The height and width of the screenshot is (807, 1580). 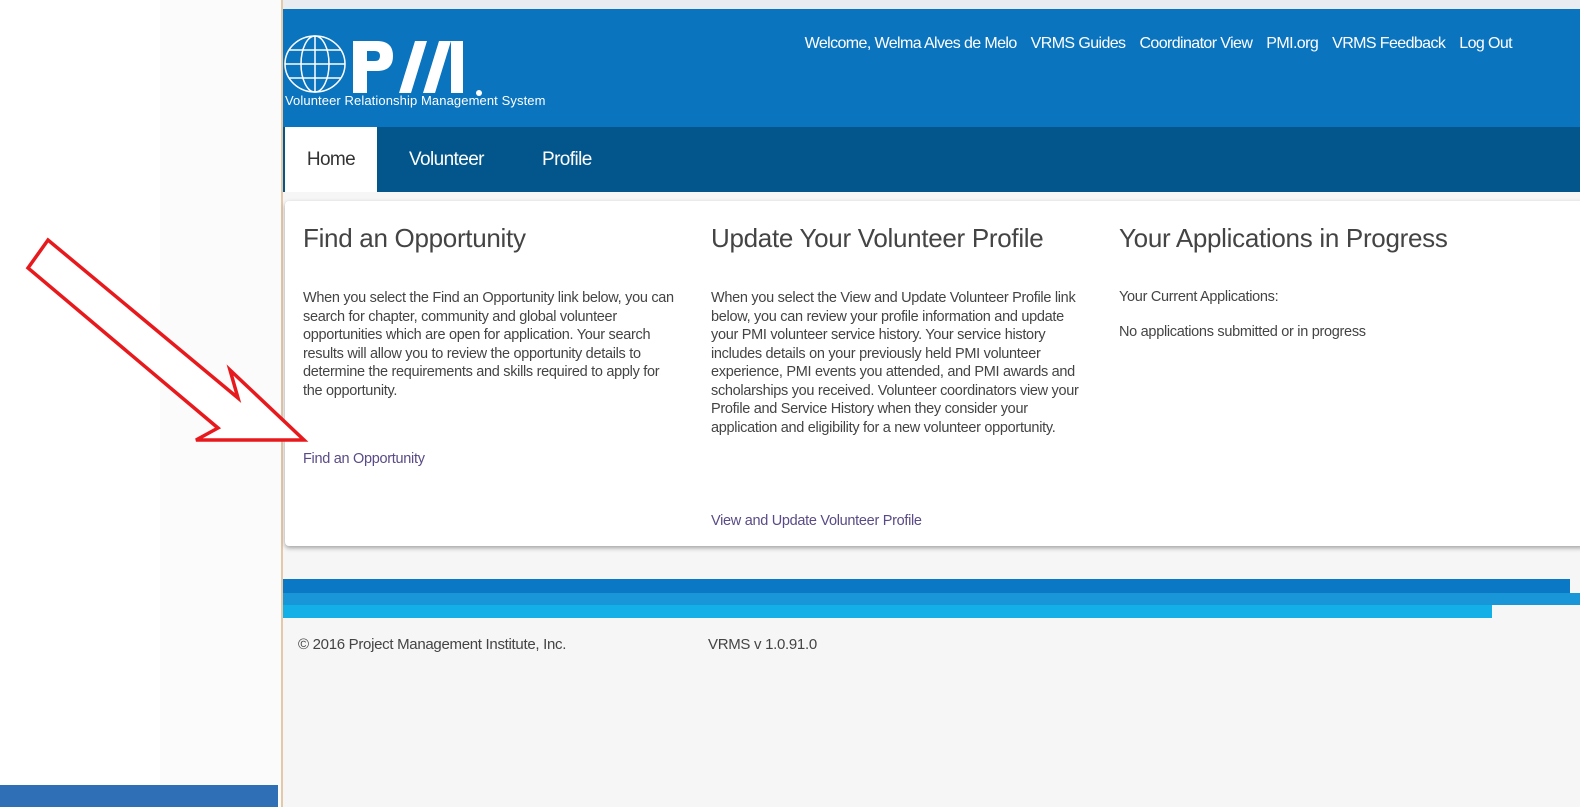 What do you see at coordinates (567, 159) in the screenshot?
I see `tab-profile: Profile` at bounding box center [567, 159].